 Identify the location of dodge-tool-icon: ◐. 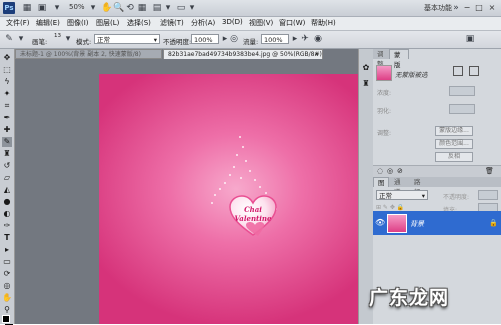
(7, 214).